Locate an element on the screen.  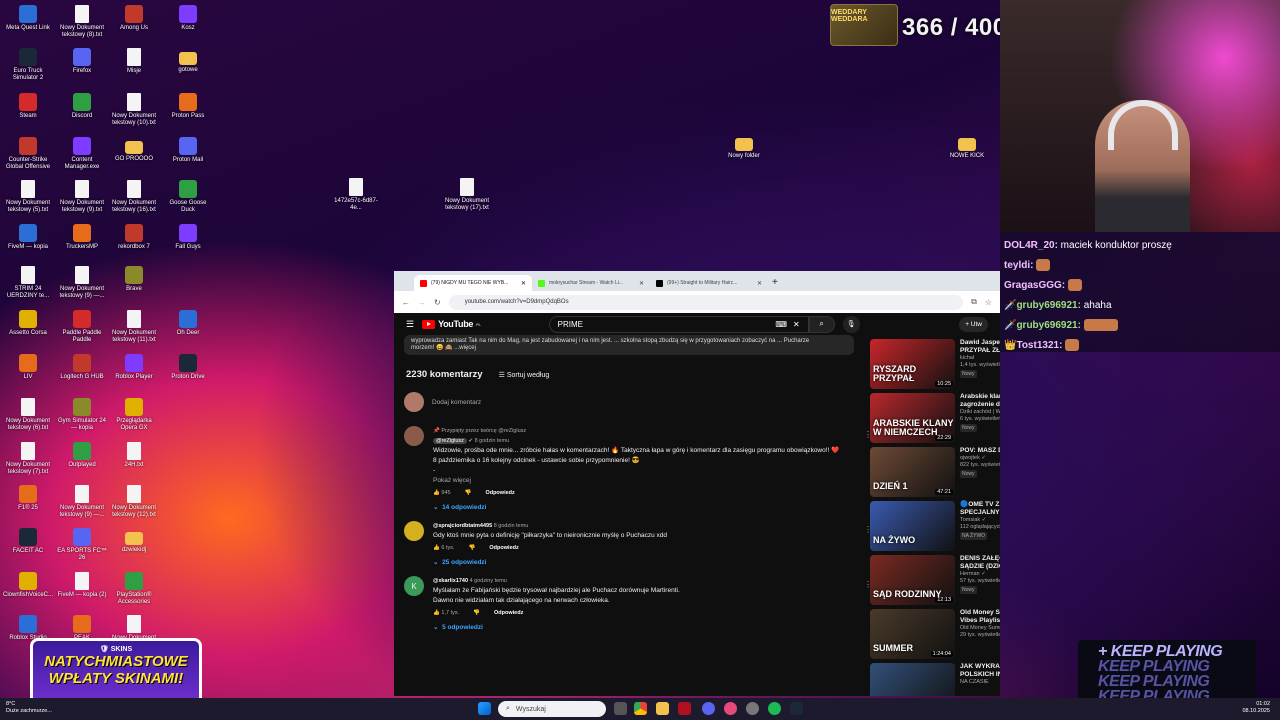
menu-icon: ☰ is located at coordinates (410, 324).